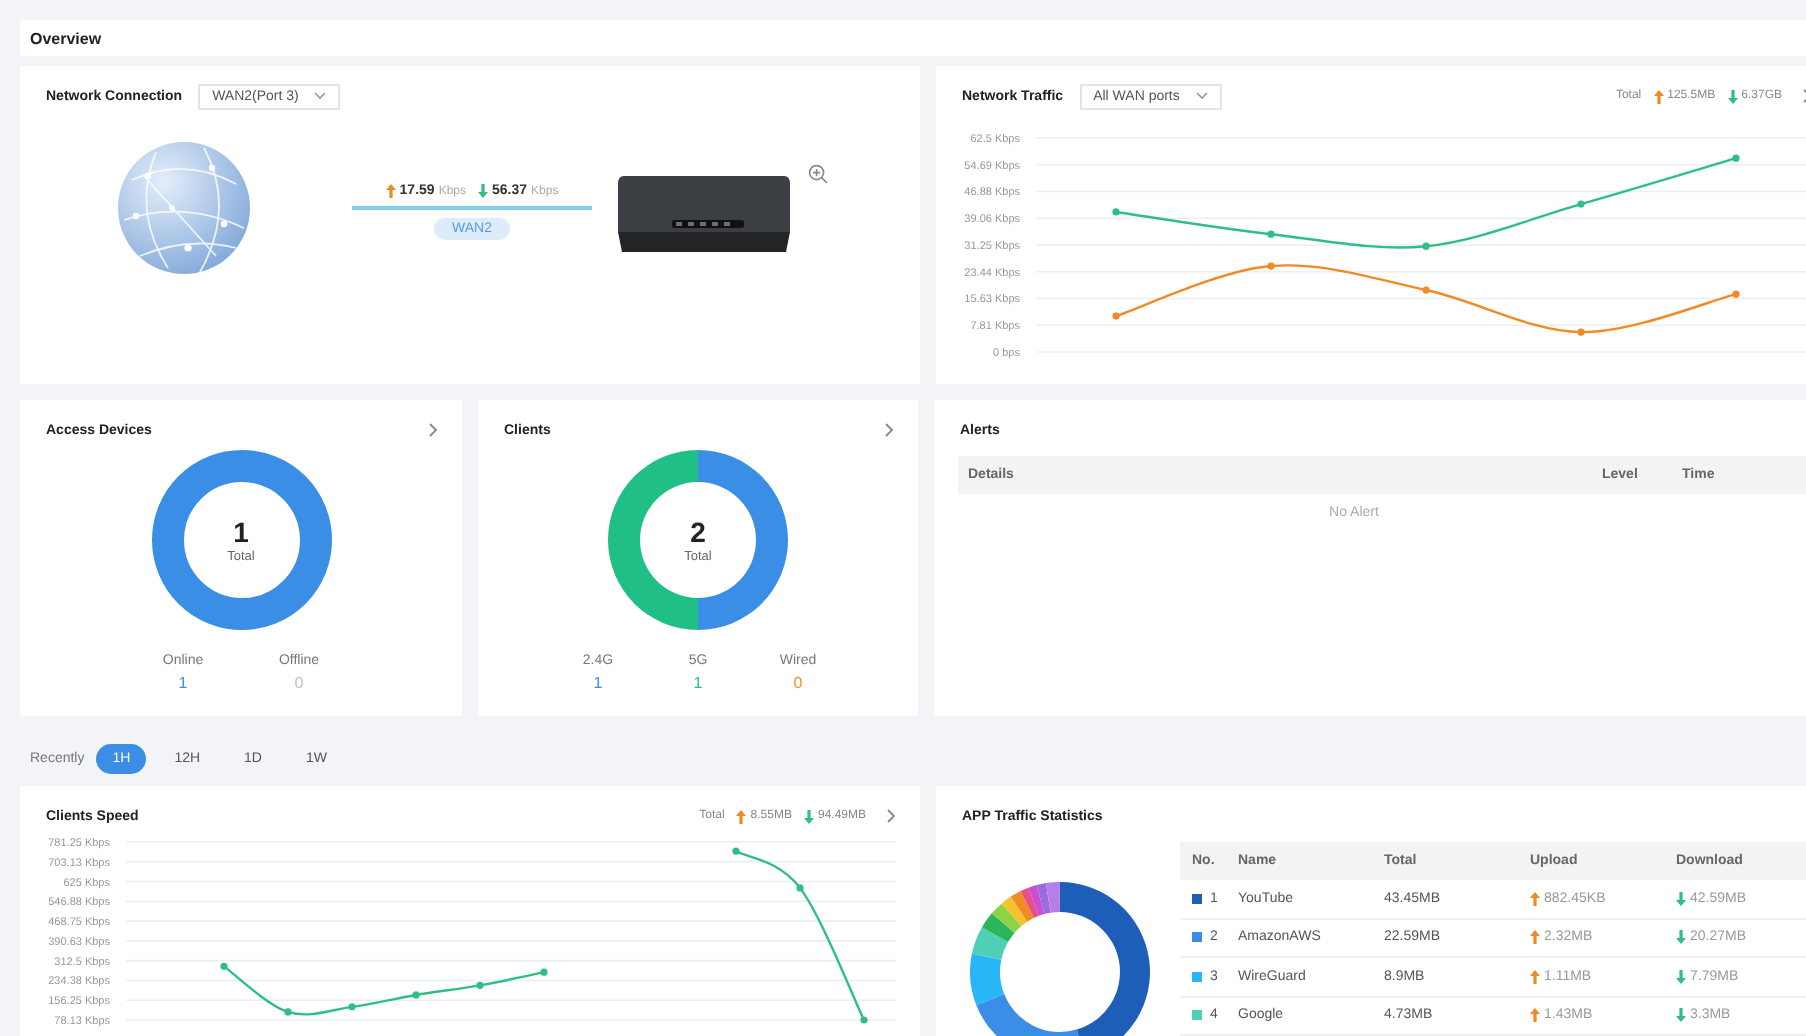  I want to click on page-title: Overview, so click(66, 38).